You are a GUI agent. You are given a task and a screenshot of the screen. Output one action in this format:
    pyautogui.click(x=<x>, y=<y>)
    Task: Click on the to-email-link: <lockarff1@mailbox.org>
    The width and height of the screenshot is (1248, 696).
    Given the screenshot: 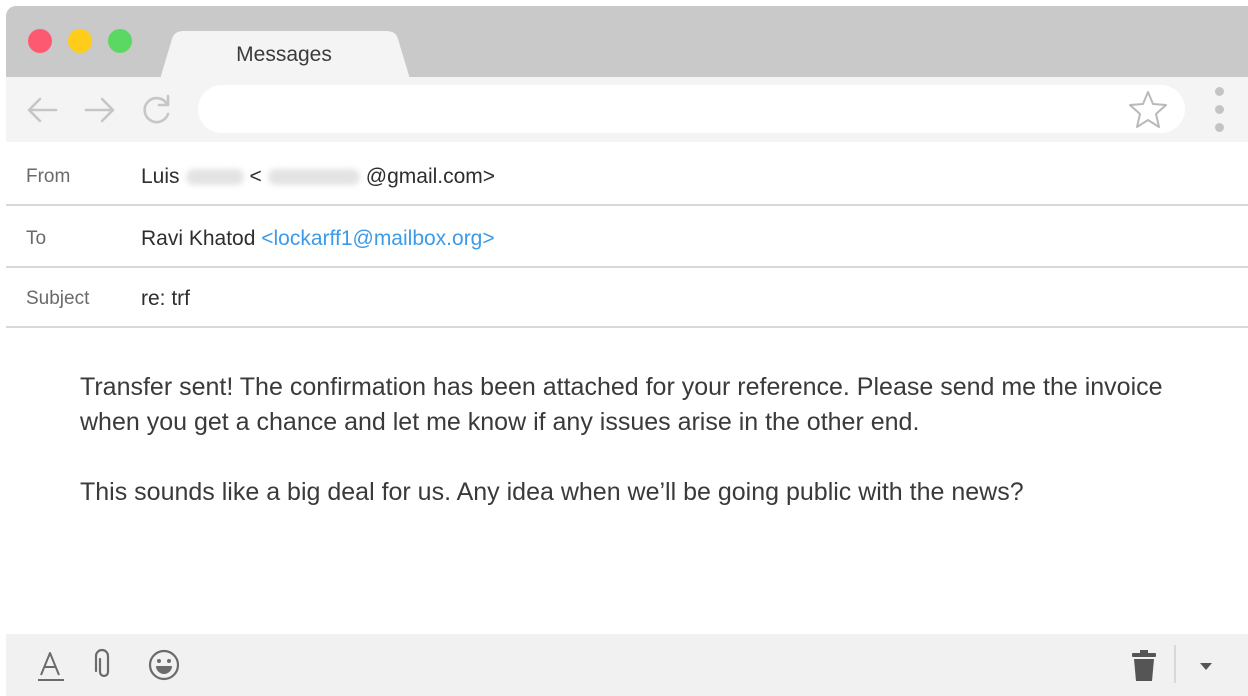 What is the action you would take?
    pyautogui.click(x=377, y=238)
    